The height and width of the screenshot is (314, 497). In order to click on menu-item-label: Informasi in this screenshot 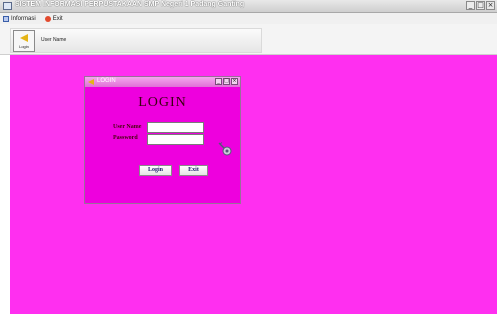, I will do `click(23, 18)`.